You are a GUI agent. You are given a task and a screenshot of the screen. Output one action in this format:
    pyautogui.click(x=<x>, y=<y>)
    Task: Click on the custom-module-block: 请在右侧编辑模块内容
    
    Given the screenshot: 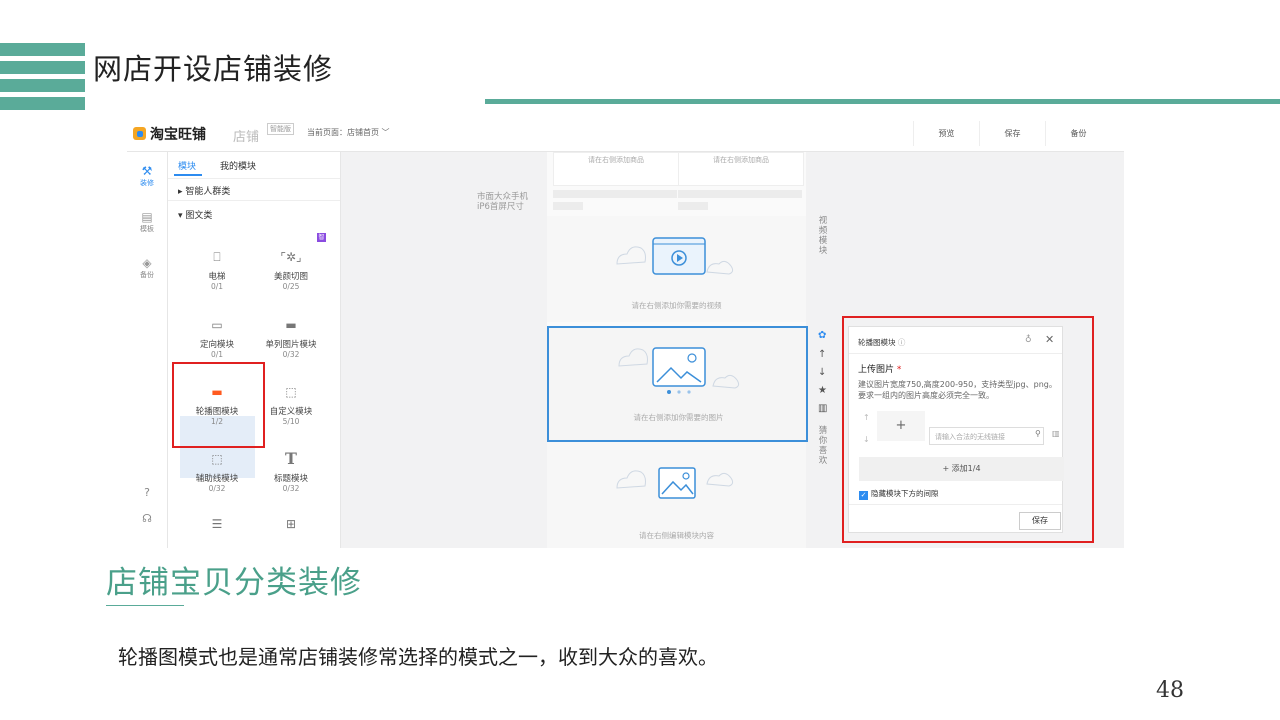 What is the action you would take?
    pyautogui.click(x=676, y=494)
    